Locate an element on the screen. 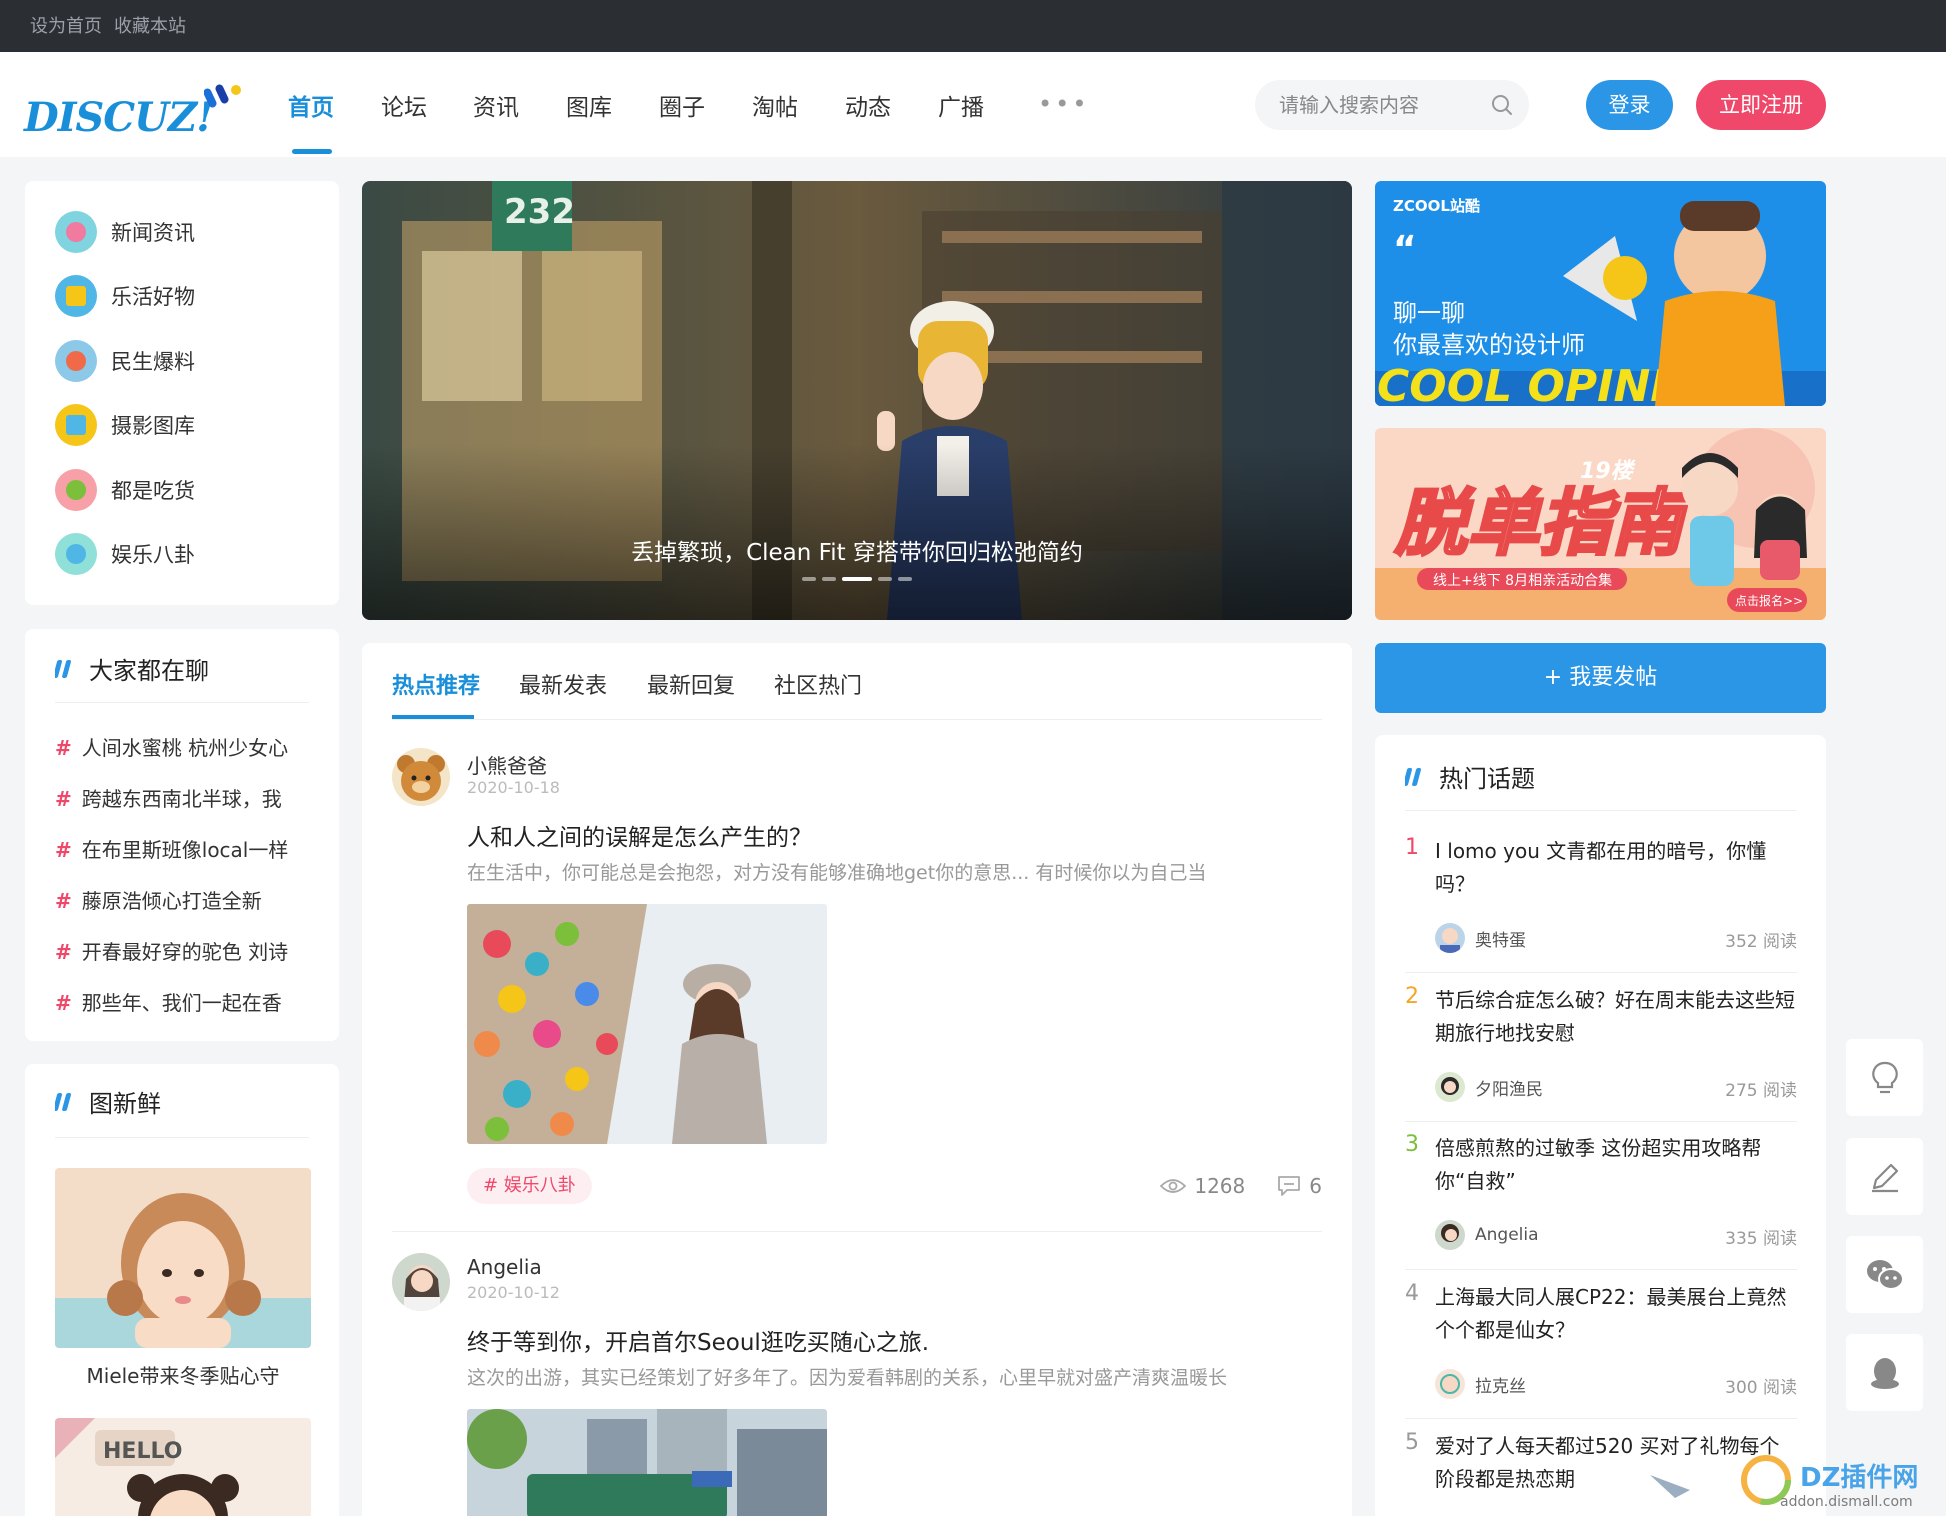 The height and width of the screenshot is (1516, 1946). register-button: 立即注册 is located at coordinates (1761, 105).